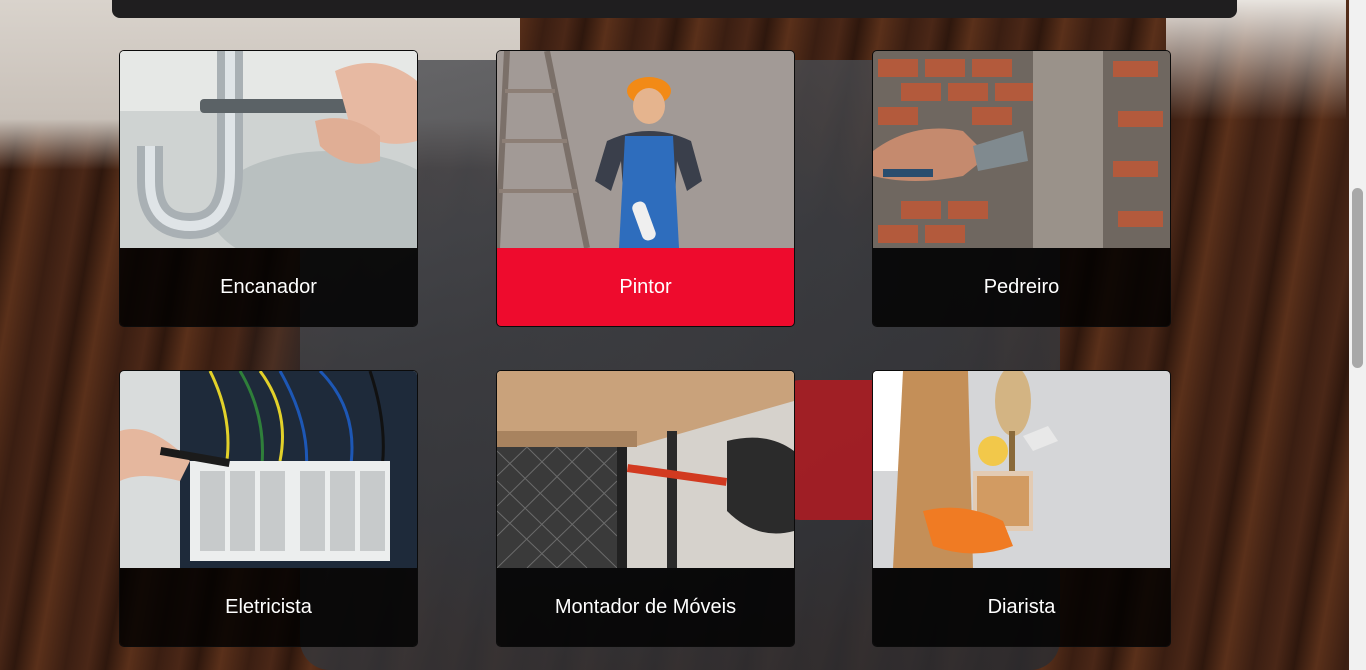 The width and height of the screenshot is (1366, 670). I want to click on service-card-pintor: Pintor, so click(645, 188).